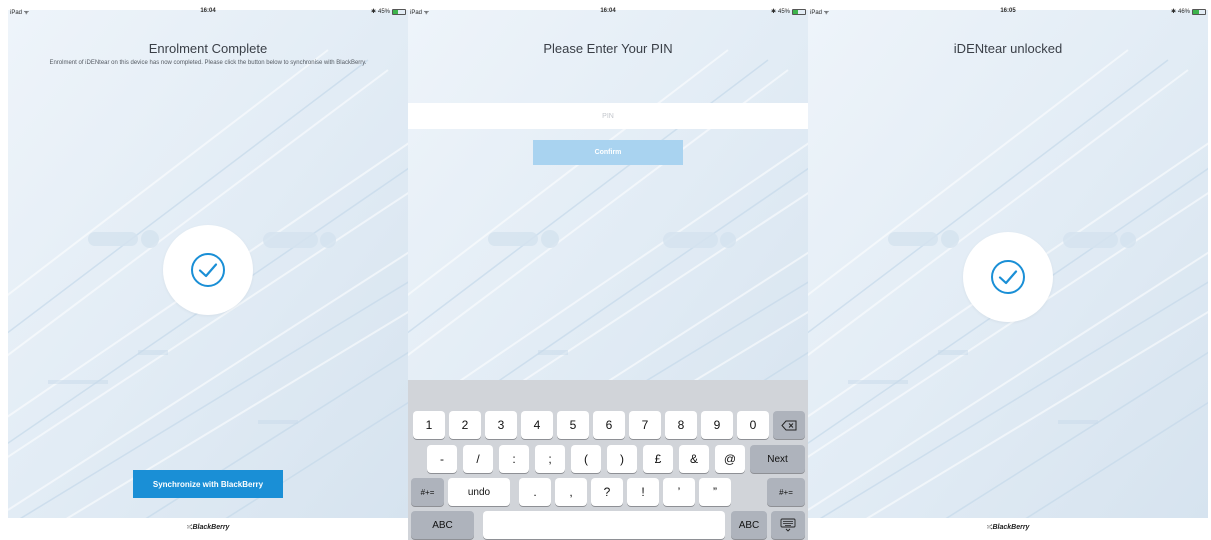 Image resolution: width=1211 pixels, height=540 pixels. I want to click on delete-key, so click(789, 425).